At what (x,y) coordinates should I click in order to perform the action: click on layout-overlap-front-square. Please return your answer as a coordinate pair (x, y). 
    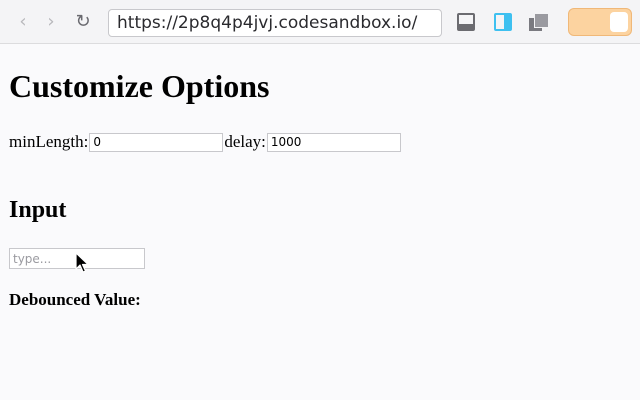
    Looking at the image, I should click on (541, 20).